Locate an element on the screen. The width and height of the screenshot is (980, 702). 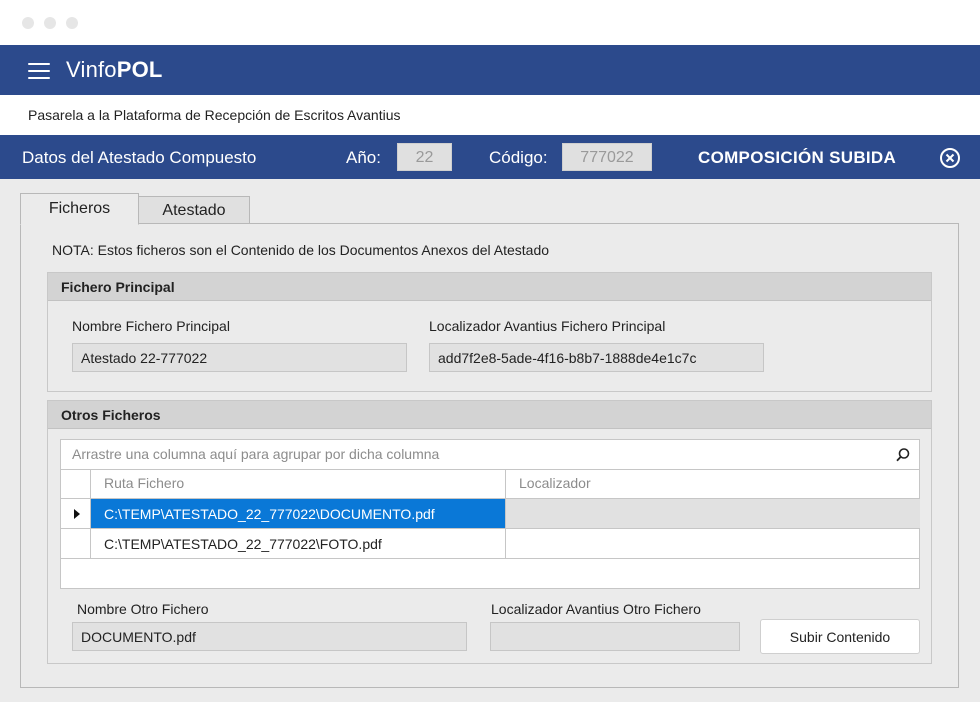
menu-icon is located at coordinates (39, 71).